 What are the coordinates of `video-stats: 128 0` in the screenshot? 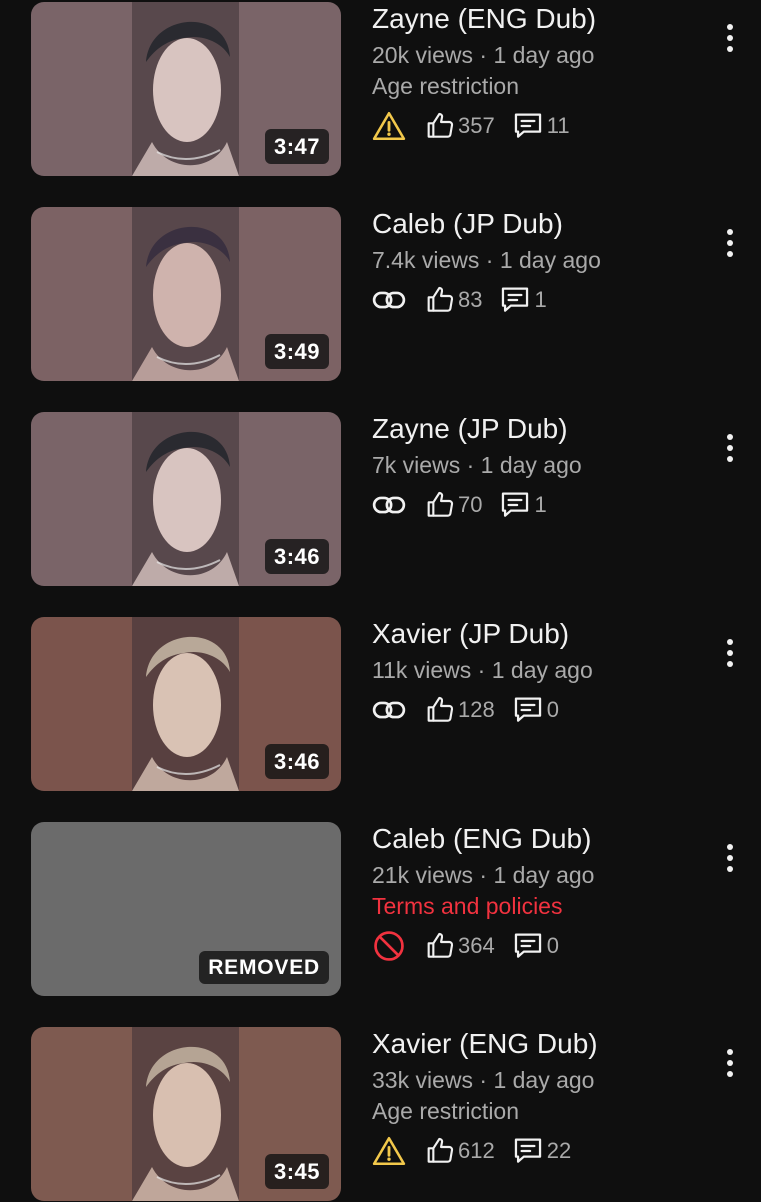 It's located at (537, 710).